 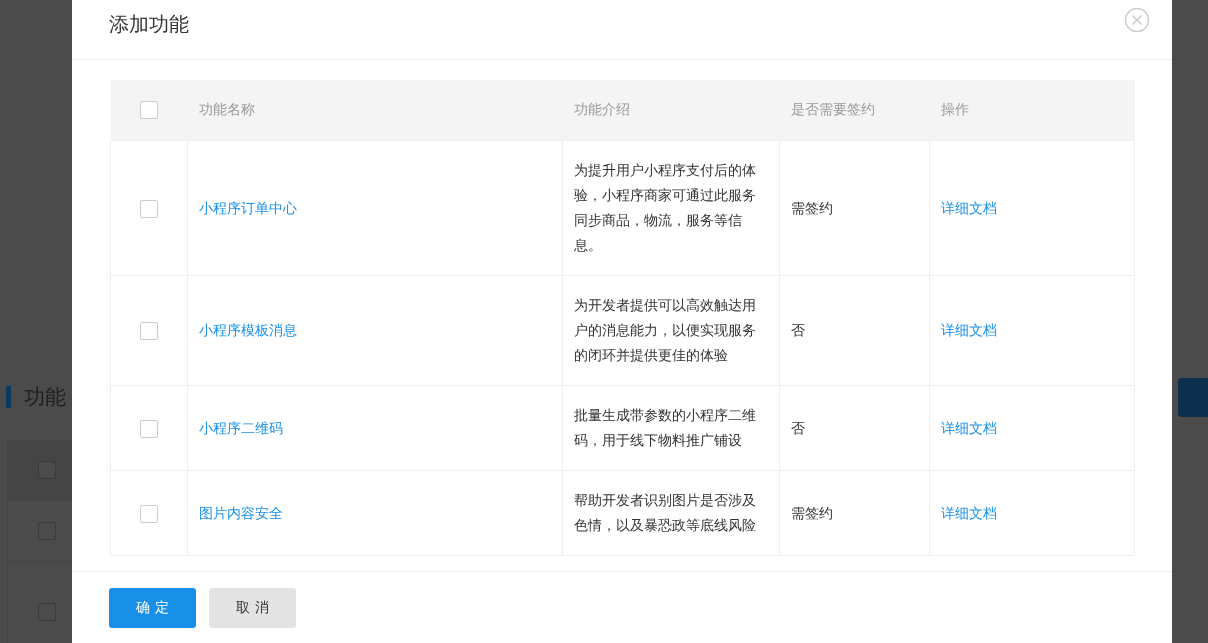 I want to click on confirm-button: 确 定, so click(x=152, y=607).